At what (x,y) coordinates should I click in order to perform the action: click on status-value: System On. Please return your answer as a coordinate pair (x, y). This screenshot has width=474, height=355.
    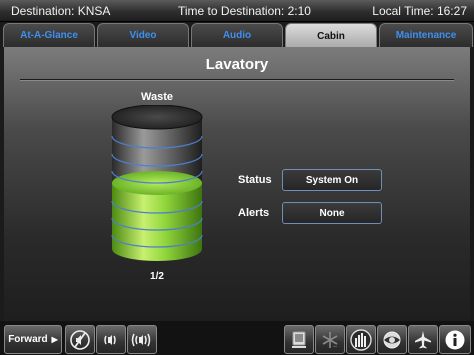
    Looking at the image, I should click on (332, 180).